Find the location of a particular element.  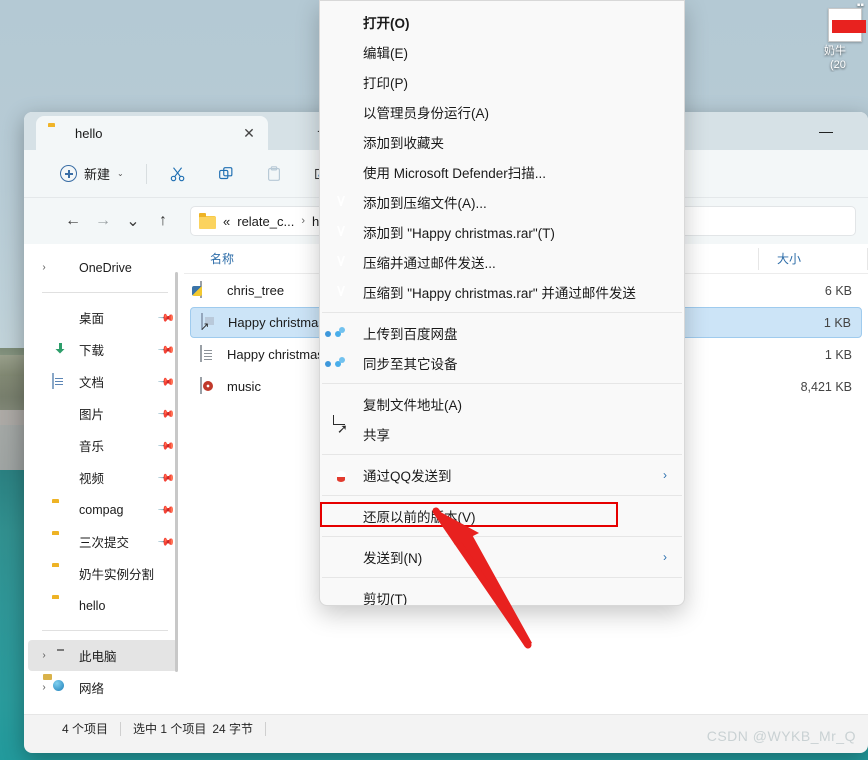

desktop-shortcut-glyph is located at coordinates (847, 25).